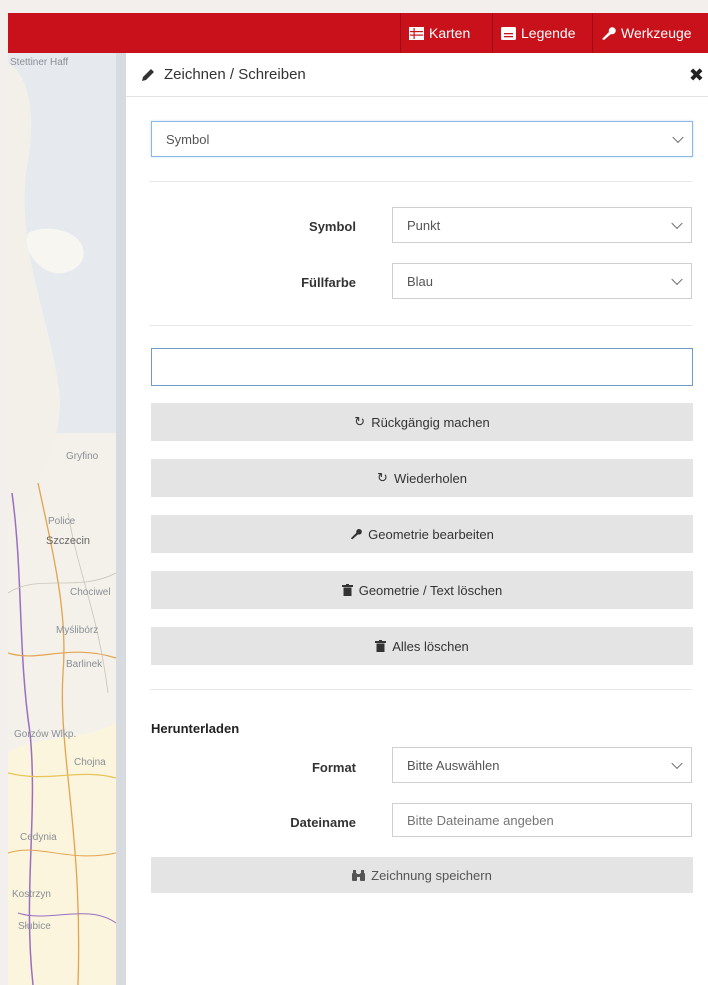 This screenshot has width=708, height=985. What do you see at coordinates (508, 33) in the screenshot?
I see `legend-icon` at bounding box center [508, 33].